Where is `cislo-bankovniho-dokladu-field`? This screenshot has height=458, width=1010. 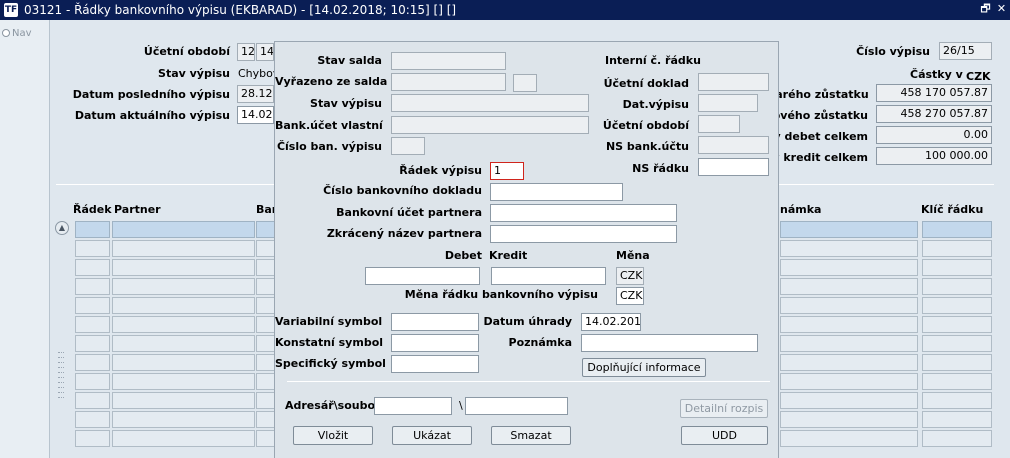
cislo-bankovniho-dokladu-field is located at coordinates (556, 192).